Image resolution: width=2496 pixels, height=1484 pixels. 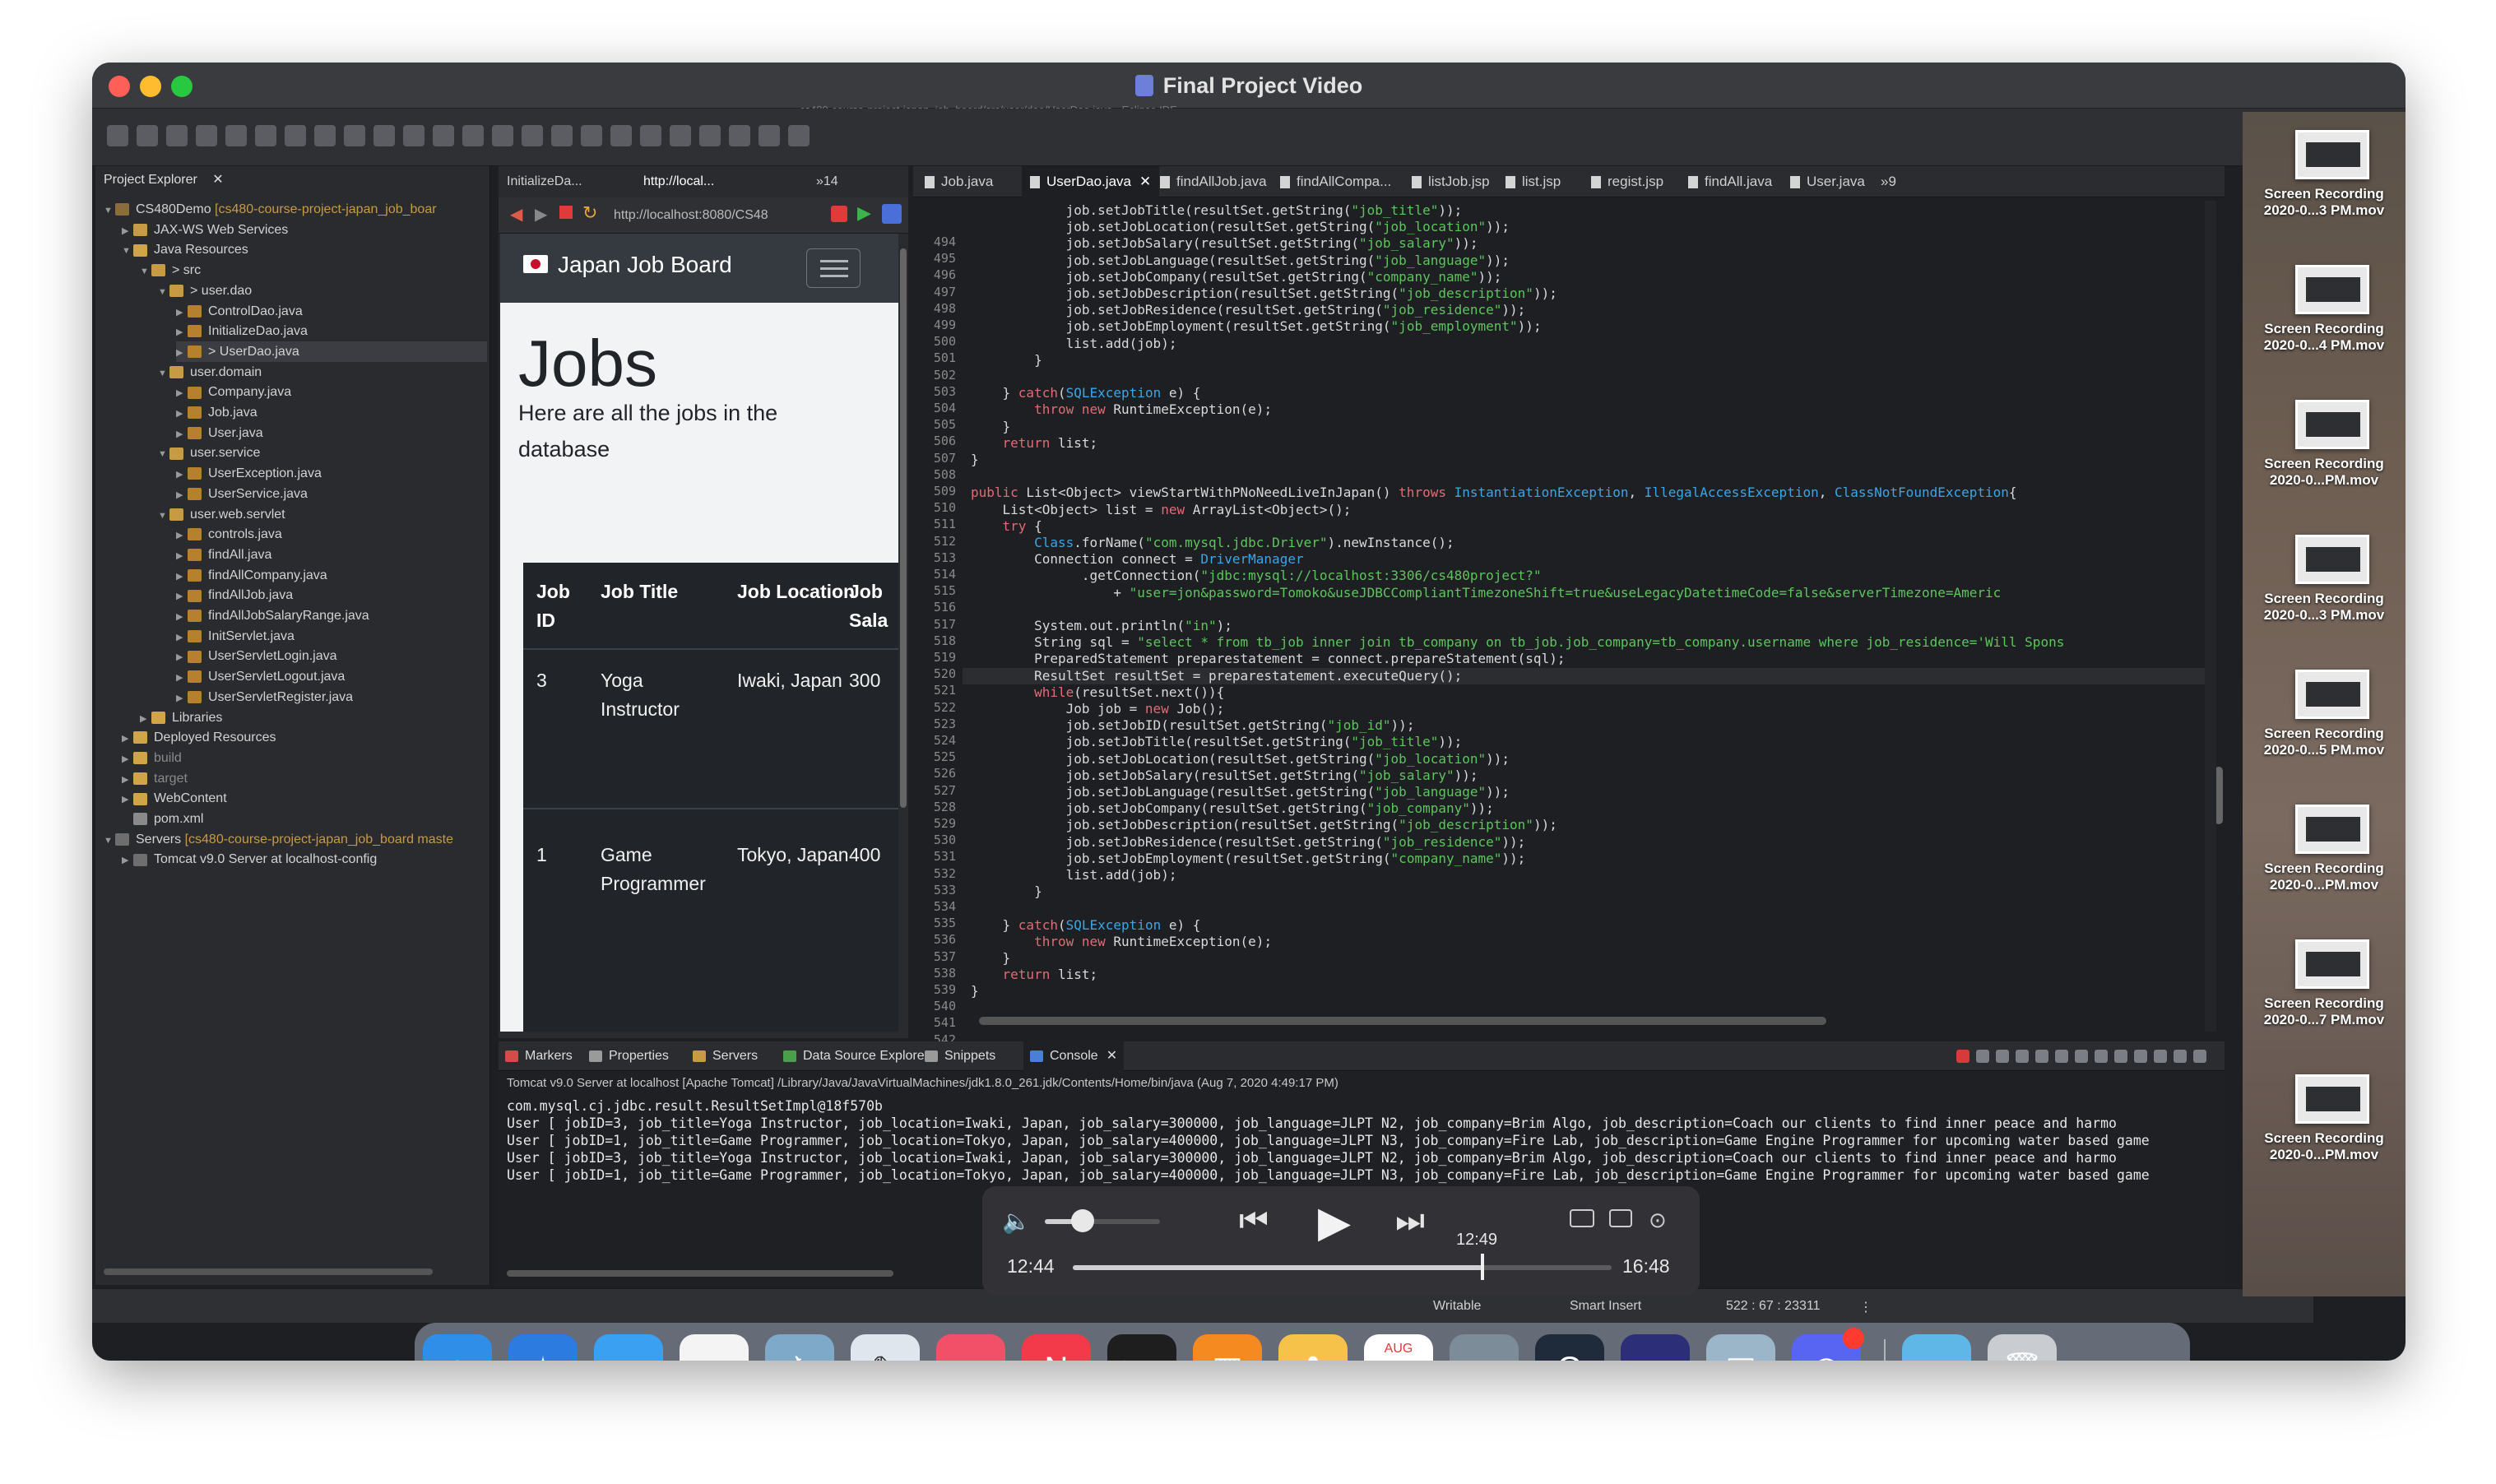 I want to click on tree-item: ▶ UserException.java, so click(x=331, y=473).